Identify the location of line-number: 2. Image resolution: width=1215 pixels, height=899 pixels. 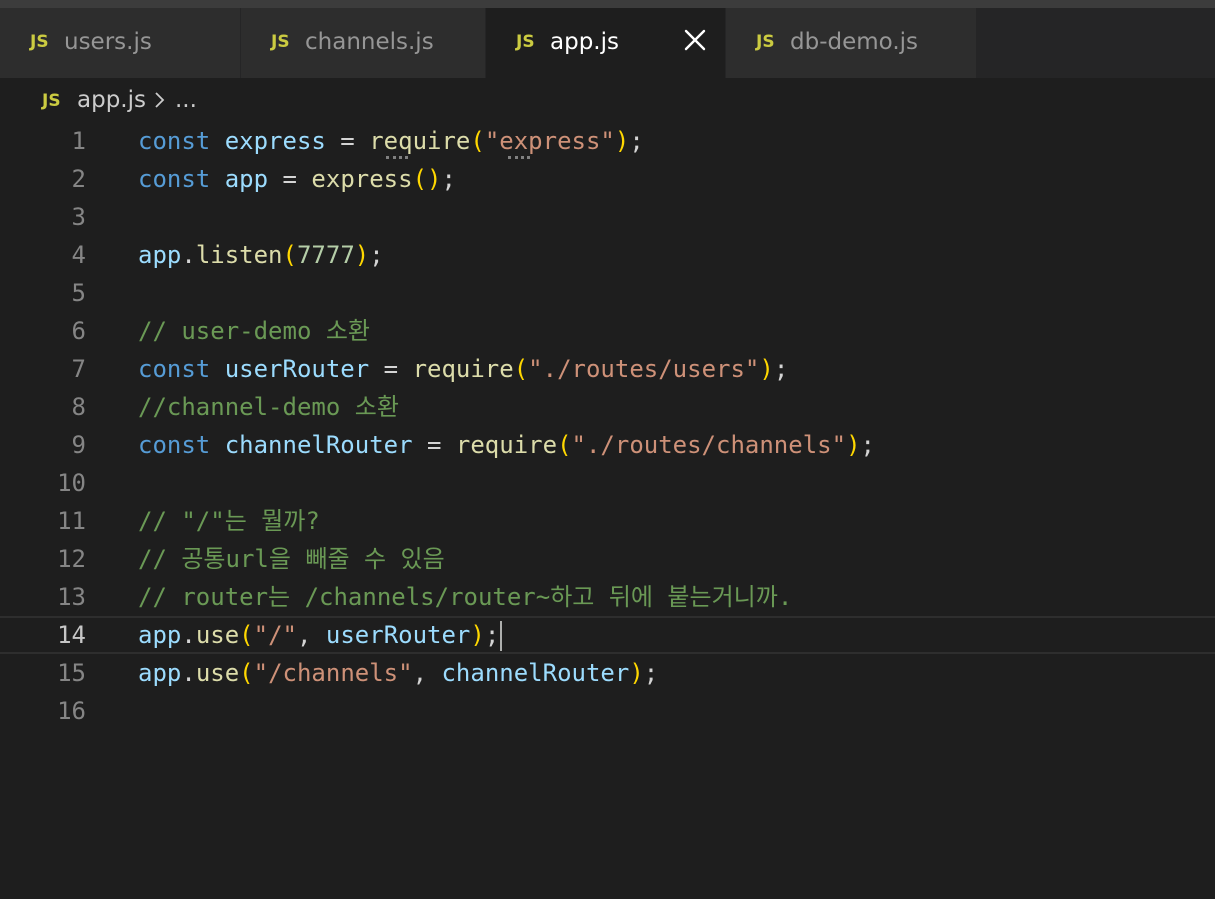
(78, 179).